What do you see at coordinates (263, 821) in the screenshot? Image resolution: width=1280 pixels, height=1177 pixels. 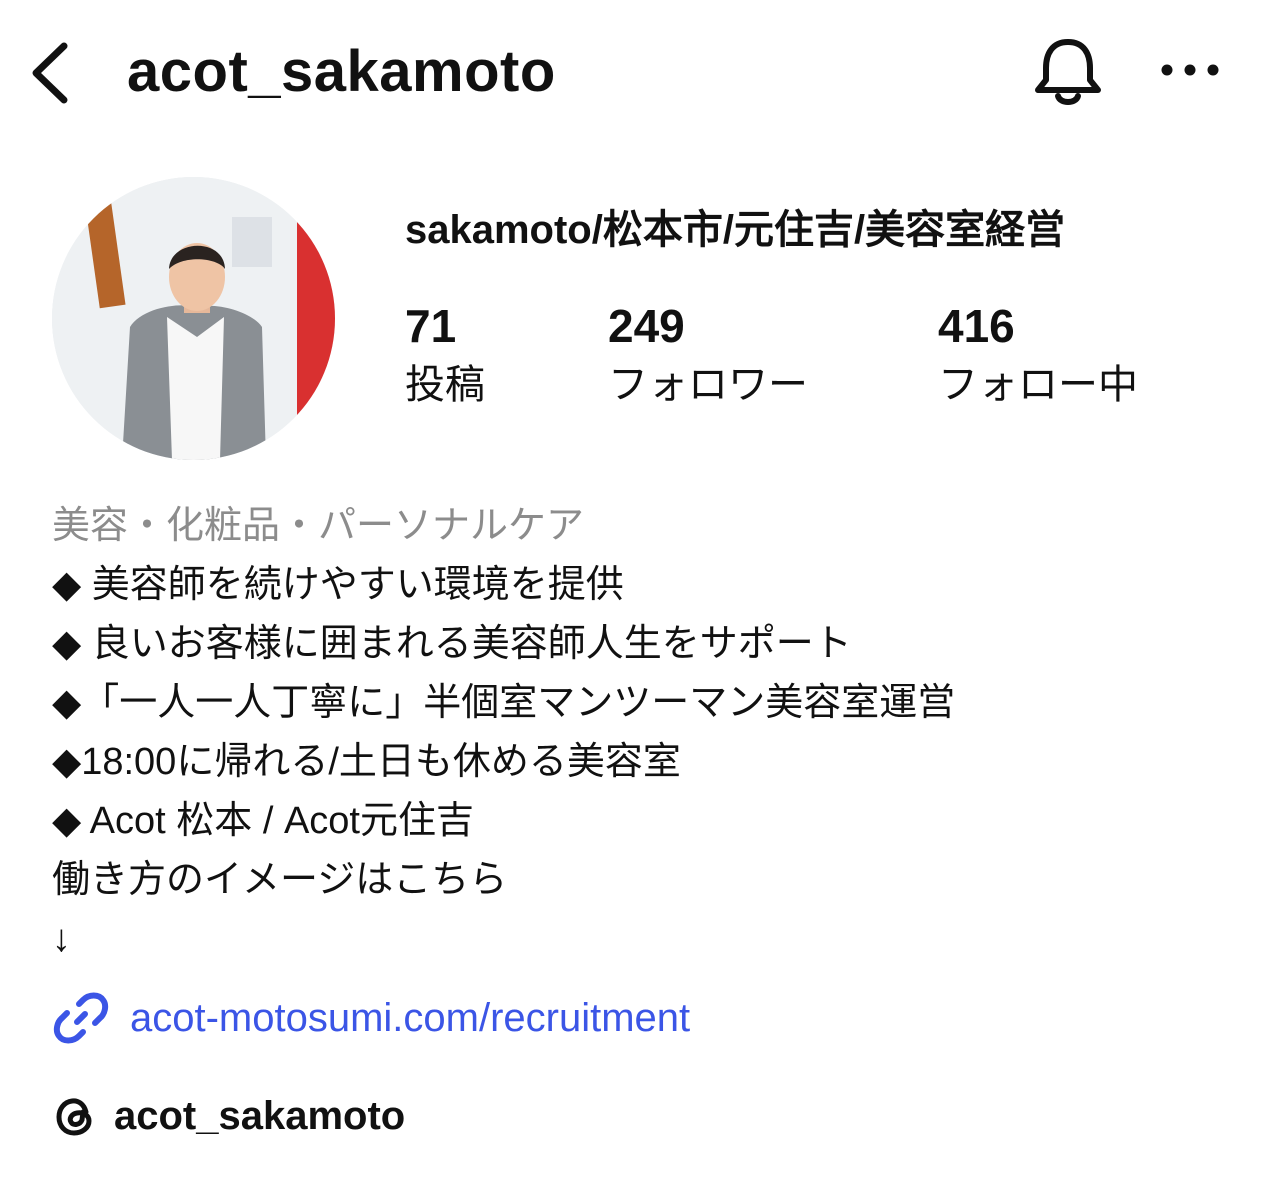 I see `bio-line: ◆ Acot 松本 / Acot元住吉` at bounding box center [263, 821].